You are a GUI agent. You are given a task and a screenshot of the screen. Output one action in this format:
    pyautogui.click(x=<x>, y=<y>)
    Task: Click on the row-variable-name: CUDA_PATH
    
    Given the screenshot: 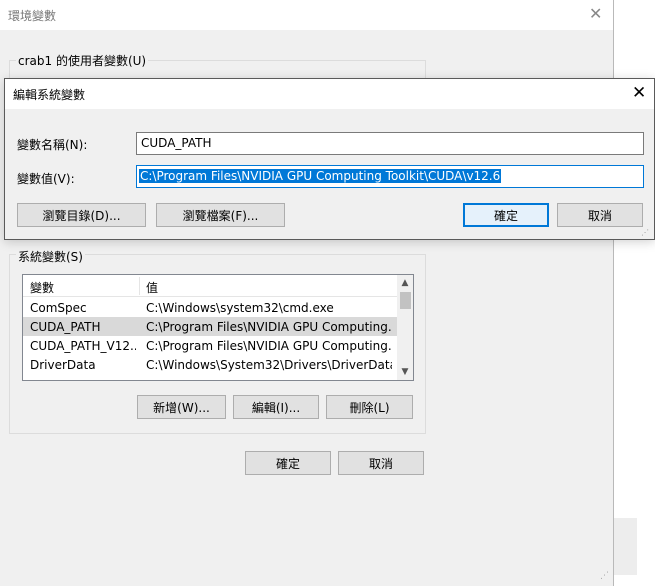 What is the action you would take?
    pyautogui.click(x=65, y=327)
    